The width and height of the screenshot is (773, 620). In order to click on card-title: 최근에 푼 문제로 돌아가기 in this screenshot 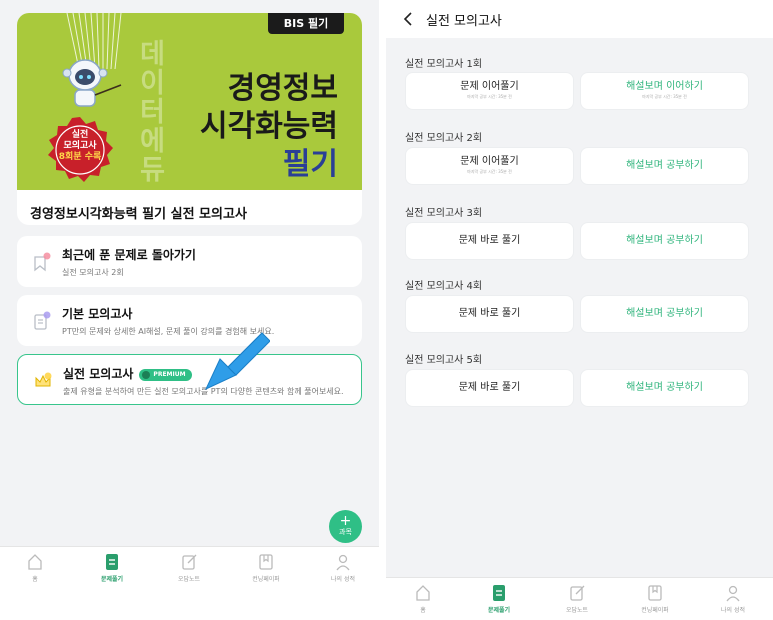, I will do `click(129, 255)`.